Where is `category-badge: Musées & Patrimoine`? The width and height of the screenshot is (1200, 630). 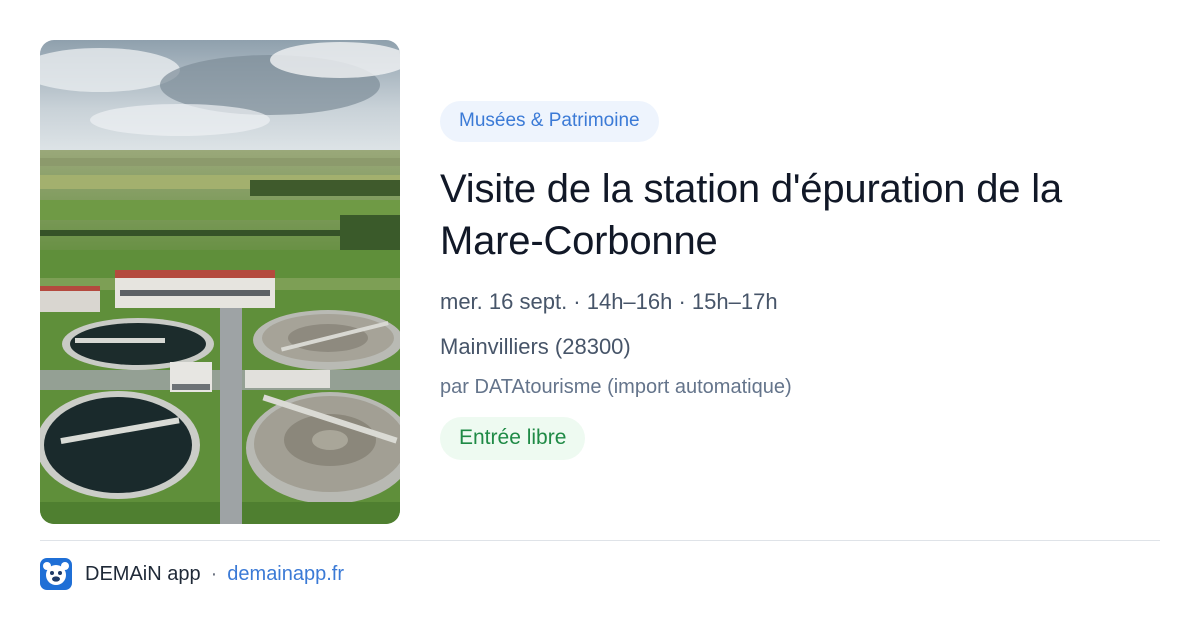 category-badge: Musées & Patrimoine is located at coordinates (549, 121).